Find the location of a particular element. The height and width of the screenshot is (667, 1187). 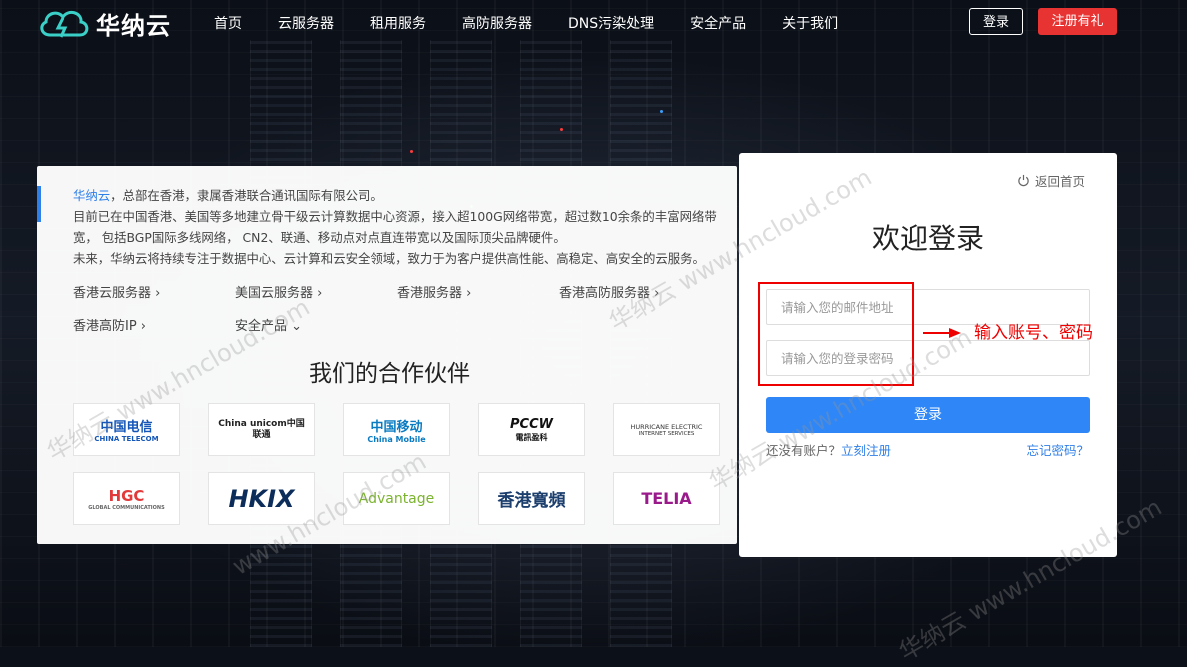

login-title: 欢迎登录 is located at coordinates (927, 238).